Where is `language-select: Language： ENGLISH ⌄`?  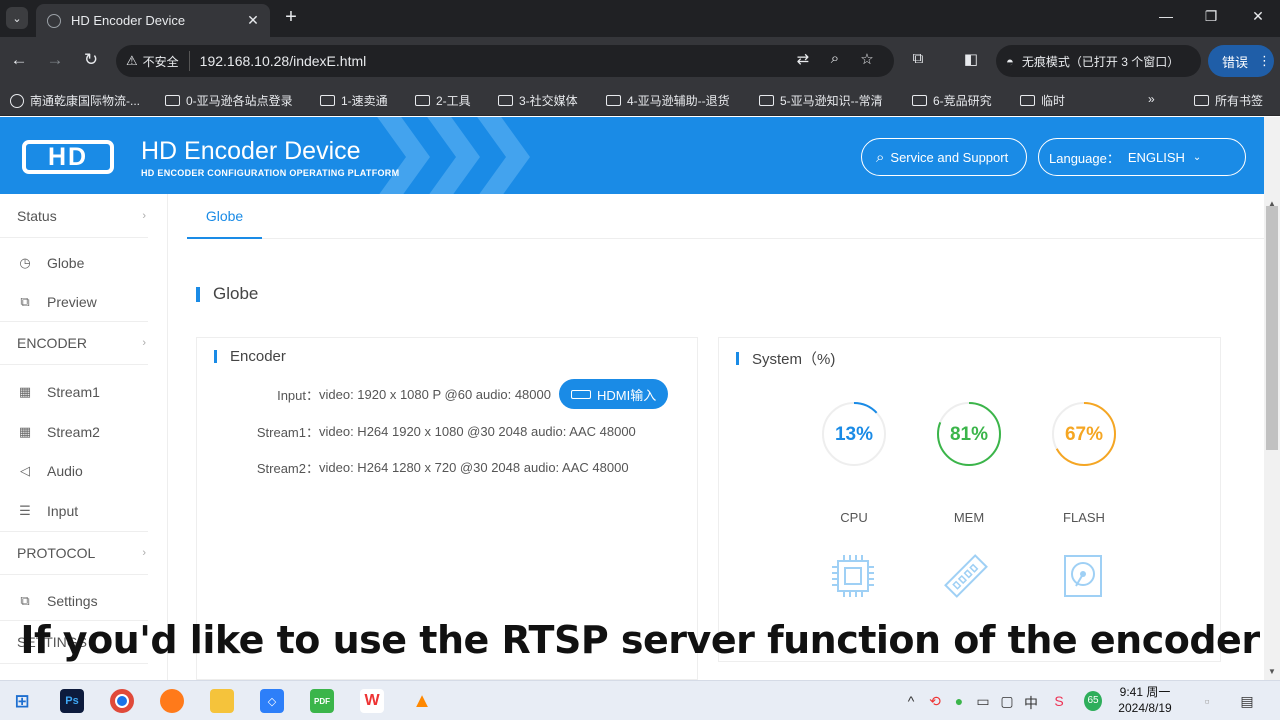 language-select: Language： ENGLISH ⌄ is located at coordinates (1142, 157).